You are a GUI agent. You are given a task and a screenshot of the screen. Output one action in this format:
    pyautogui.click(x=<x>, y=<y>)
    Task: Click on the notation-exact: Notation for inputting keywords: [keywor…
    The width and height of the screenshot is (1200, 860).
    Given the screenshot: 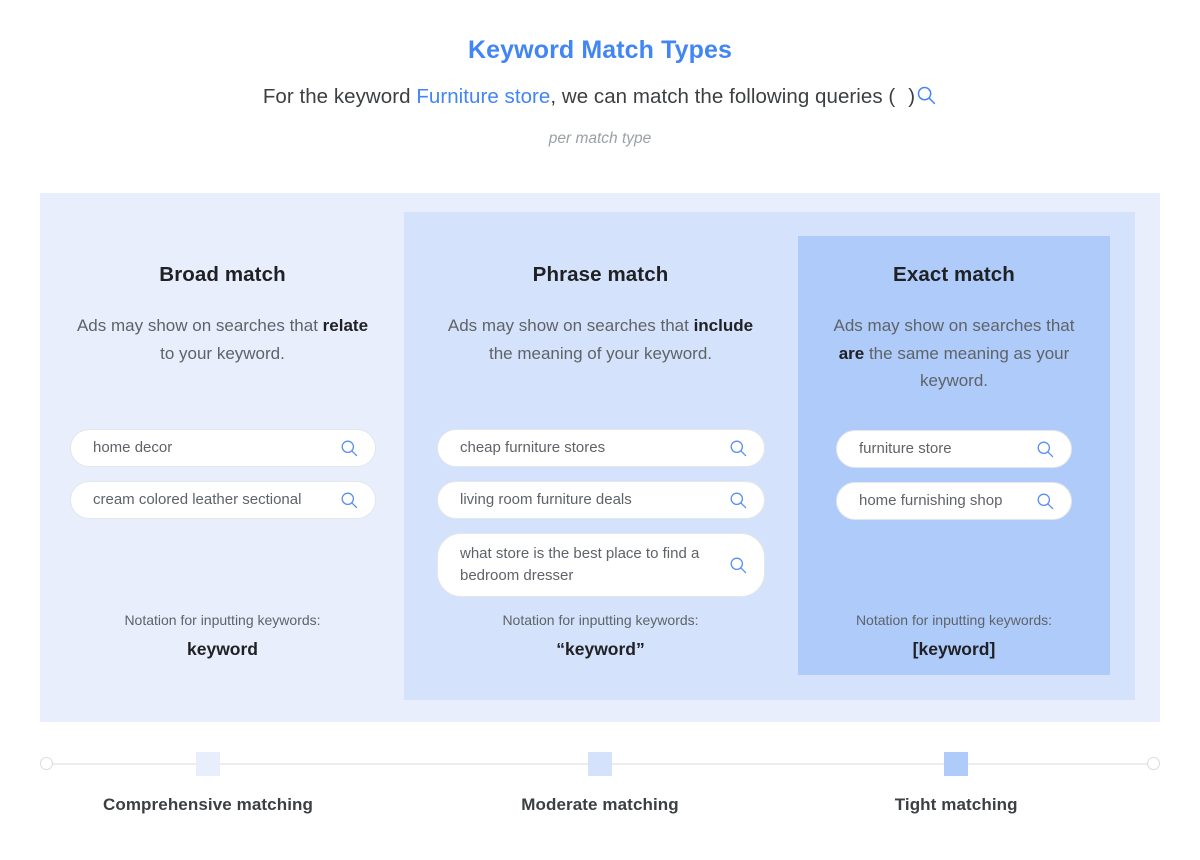 What is the action you would take?
    pyautogui.click(x=954, y=635)
    